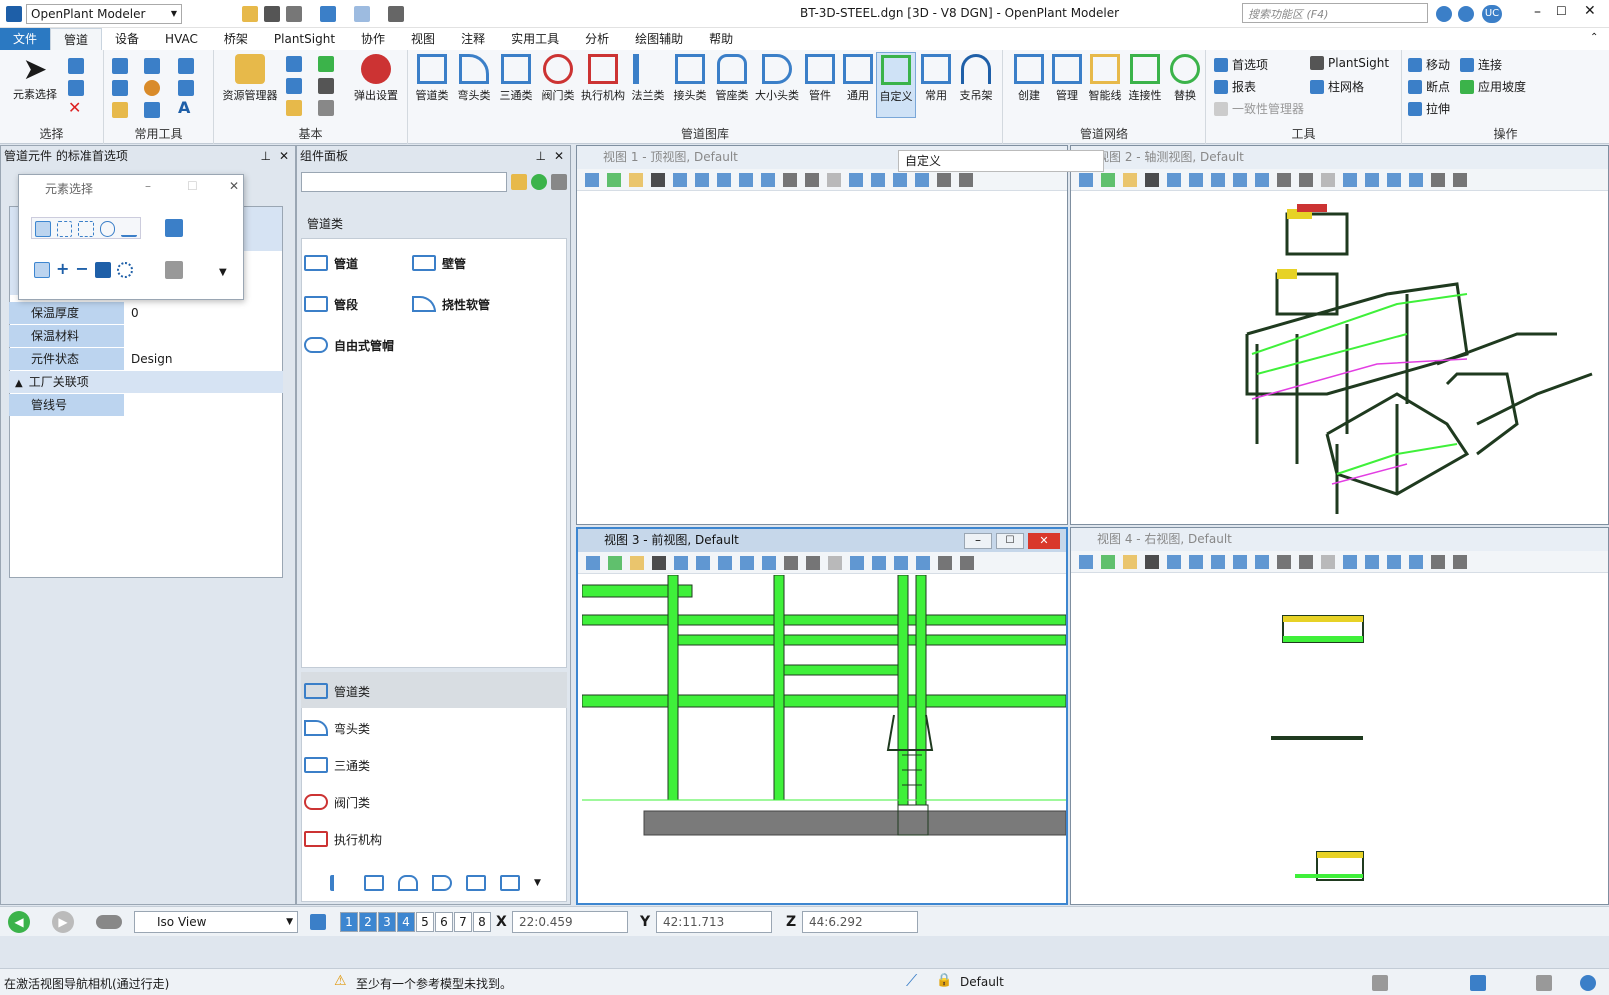 The width and height of the screenshot is (1609, 995). What do you see at coordinates (1340, 357) in the screenshot?
I see `view-2-canvas` at bounding box center [1340, 357].